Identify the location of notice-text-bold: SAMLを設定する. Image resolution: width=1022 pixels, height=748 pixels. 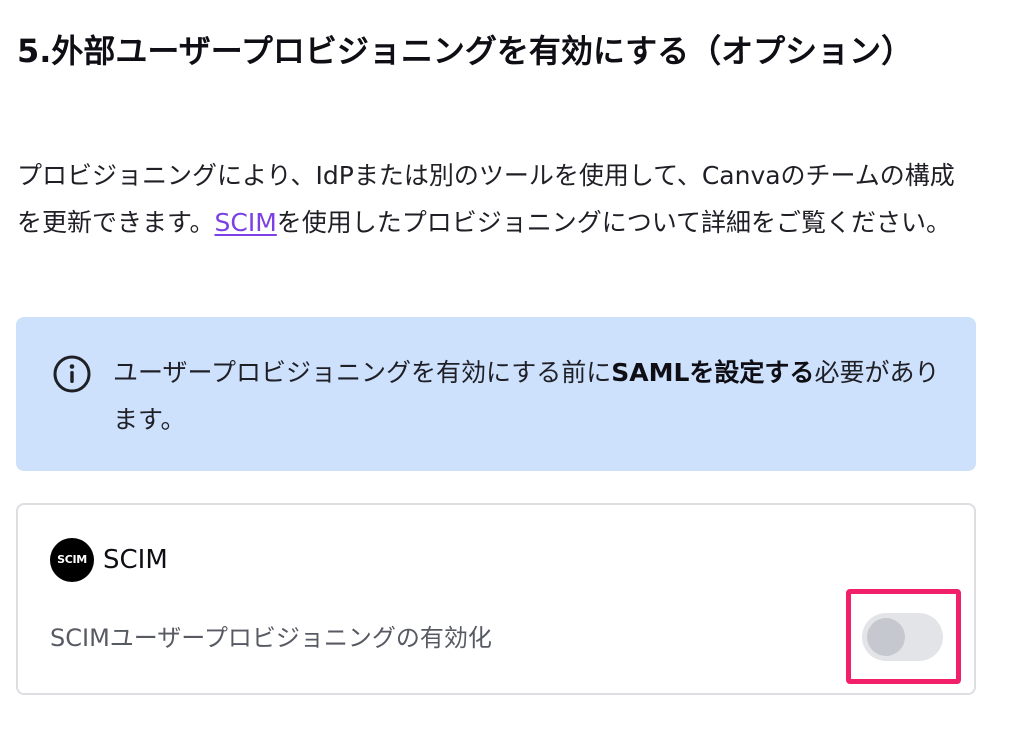
(713, 372).